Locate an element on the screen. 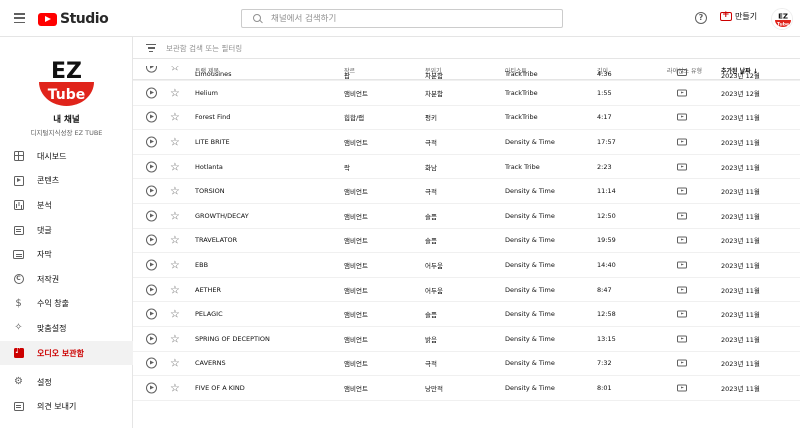 The height and width of the screenshot is (428, 800). track-duration: 1:55 is located at coordinates (604, 92).